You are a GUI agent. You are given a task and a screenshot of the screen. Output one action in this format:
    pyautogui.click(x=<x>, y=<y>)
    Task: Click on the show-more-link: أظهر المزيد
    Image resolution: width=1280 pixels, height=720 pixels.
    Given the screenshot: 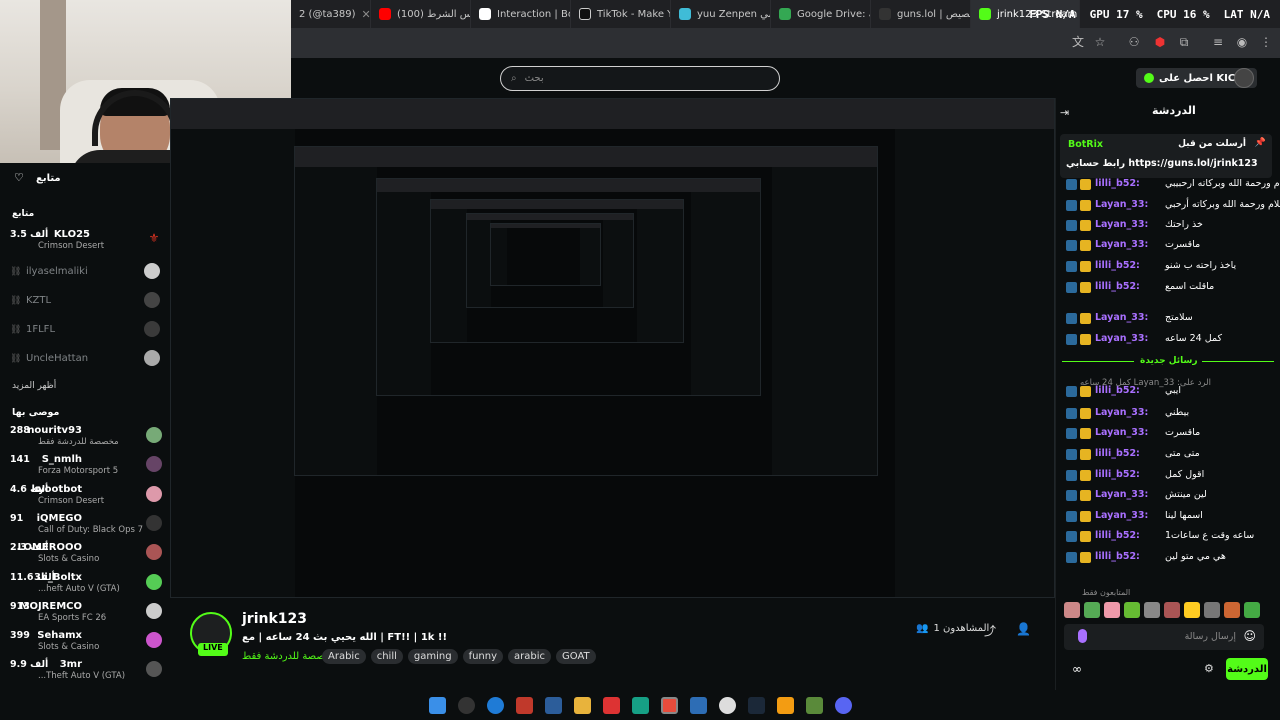 What is the action you would take?
    pyautogui.click(x=34, y=386)
    